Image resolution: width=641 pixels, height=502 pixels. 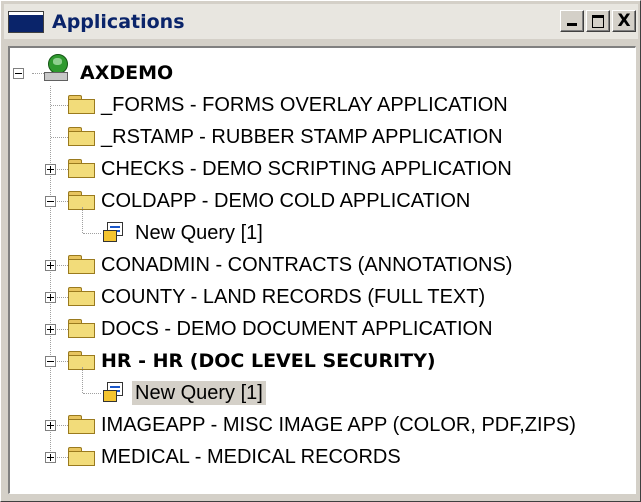 I want to click on tree-item-forms: _FORMS - FORMS OVERLAY APPLICATION, so click(x=304, y=105).